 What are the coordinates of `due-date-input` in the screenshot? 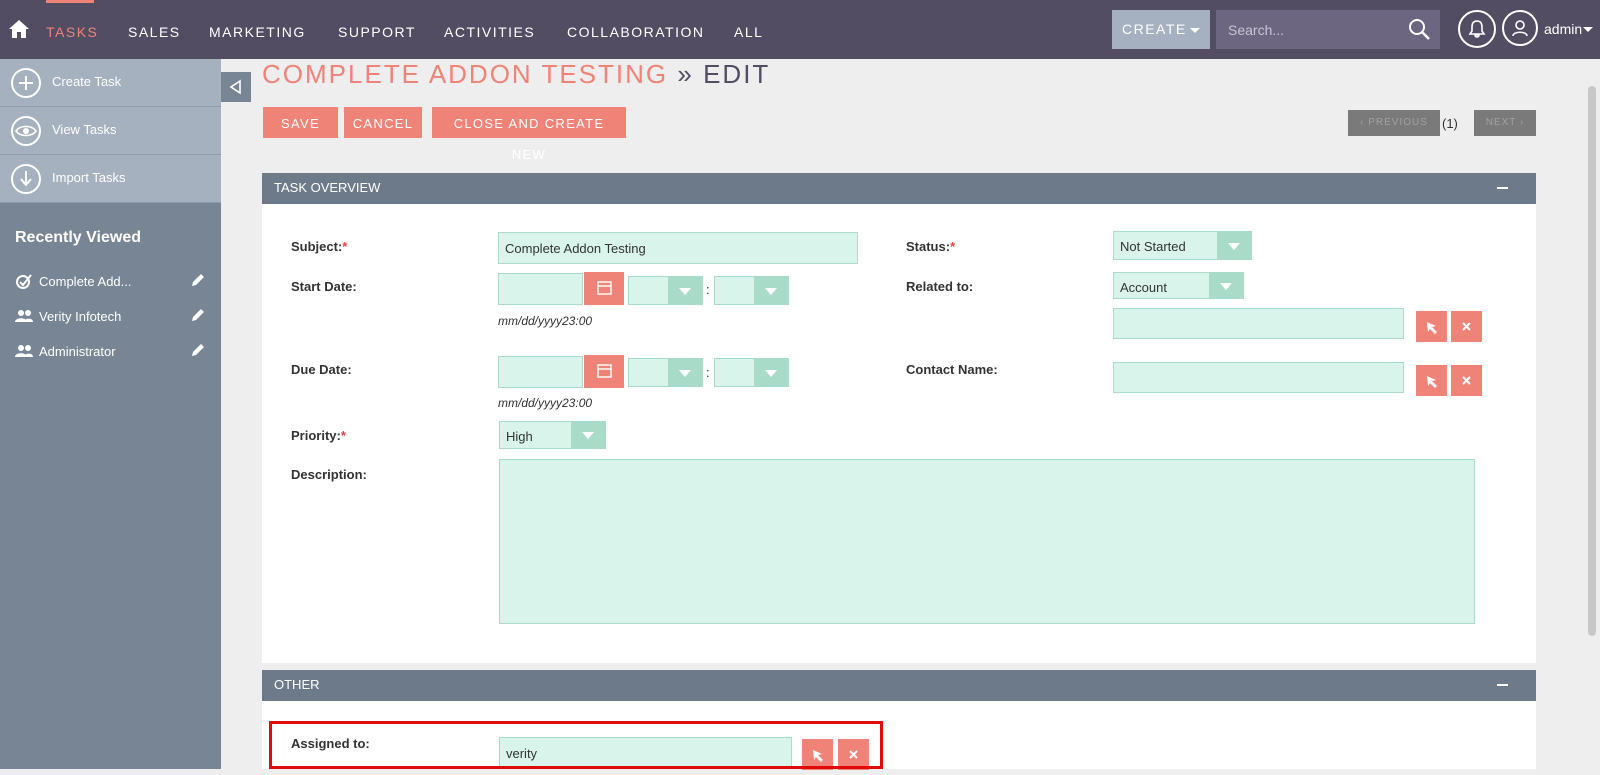 It's located at (540, 372).